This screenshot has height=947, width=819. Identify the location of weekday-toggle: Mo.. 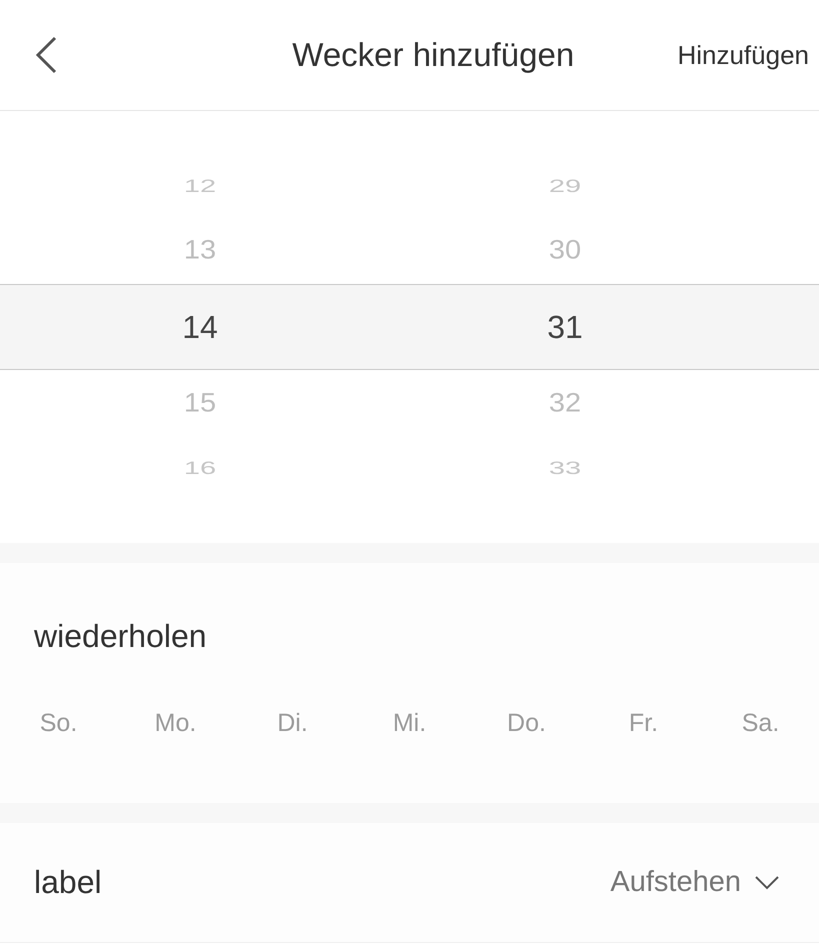
(175, 723).